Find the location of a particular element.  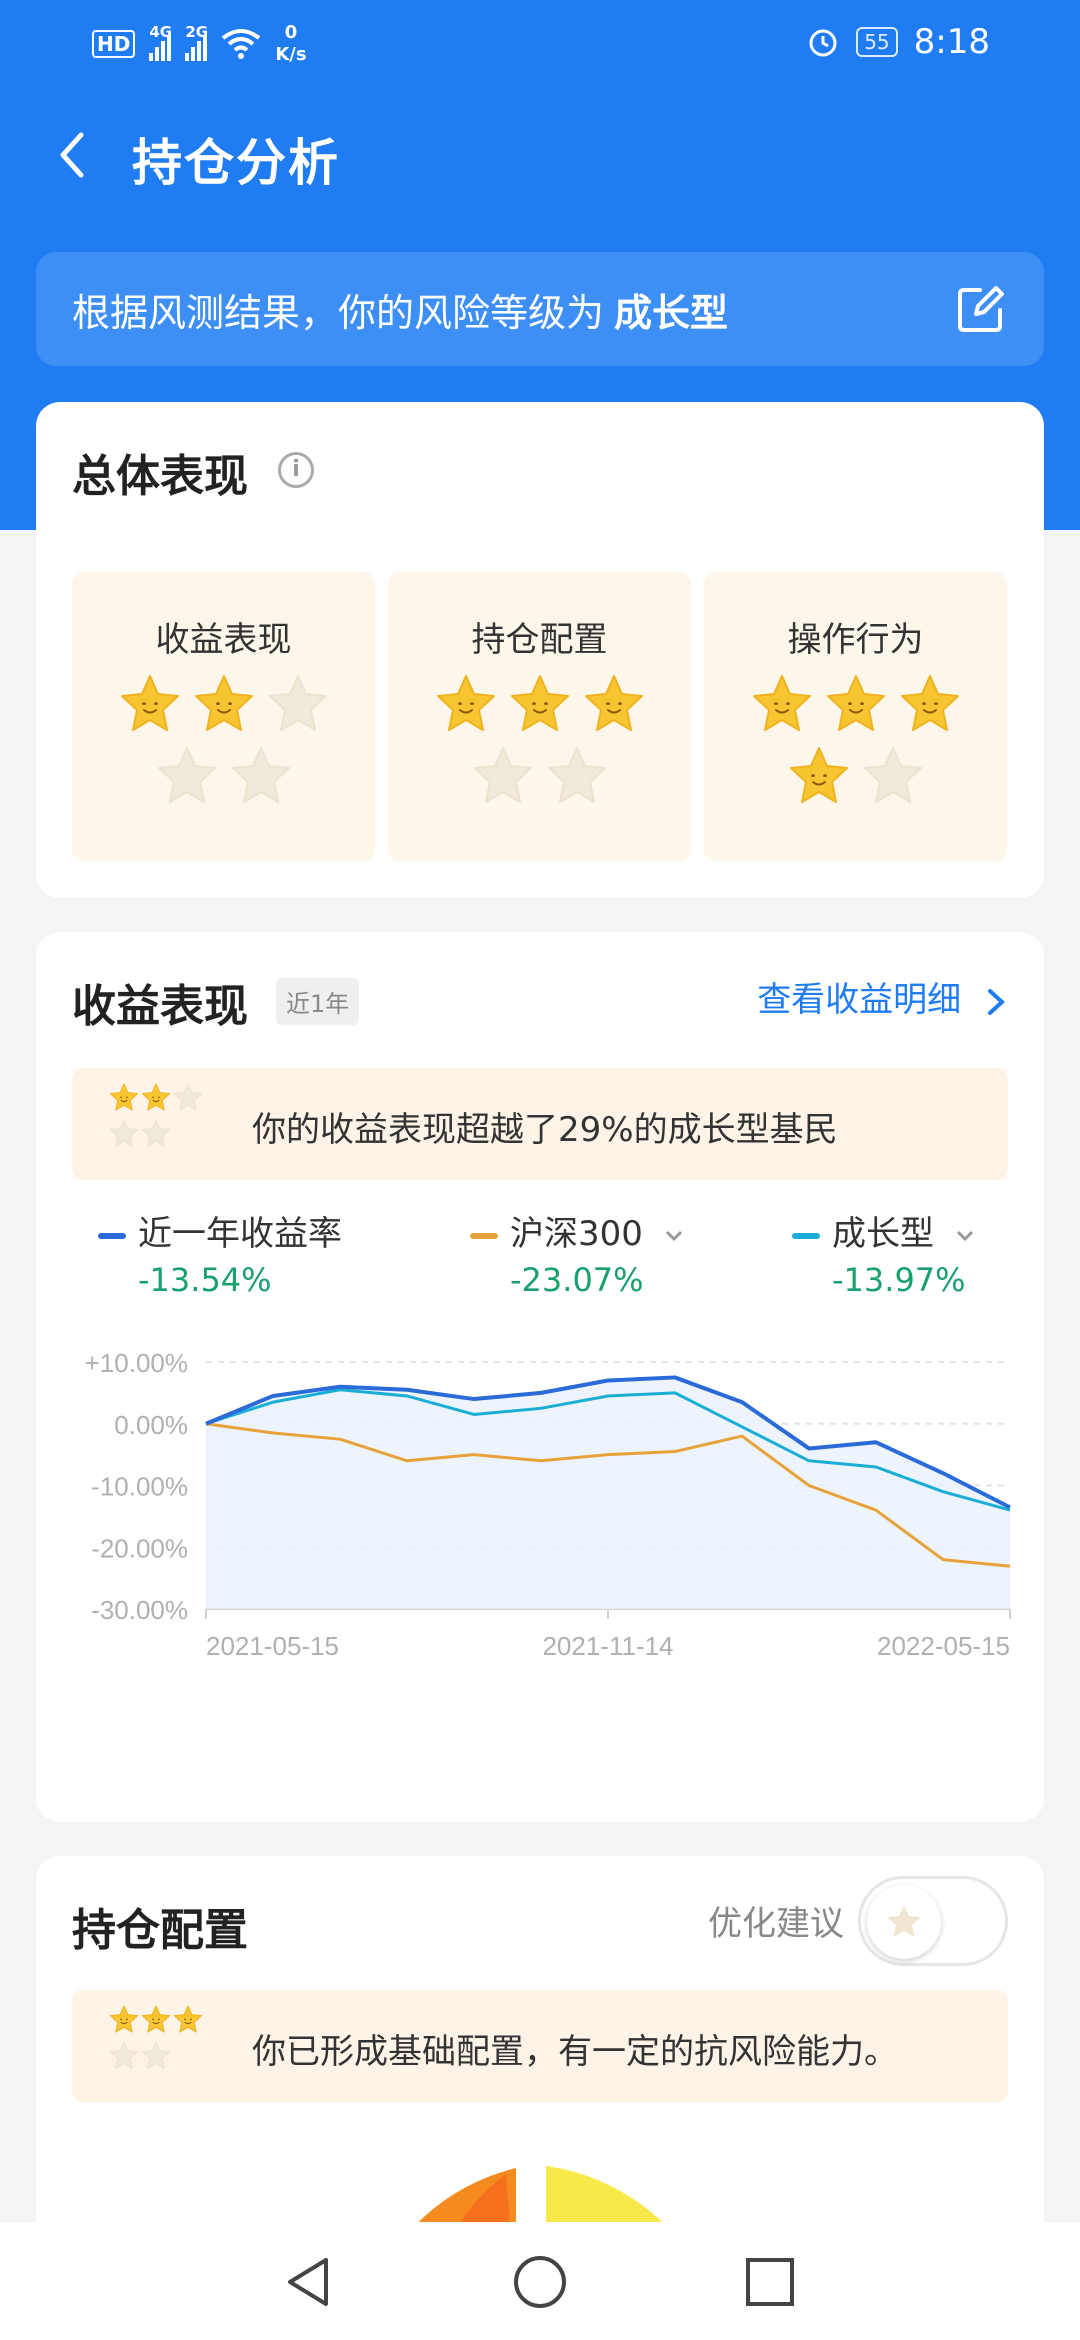

toggle-knob is located at coordinates (904, 1922).